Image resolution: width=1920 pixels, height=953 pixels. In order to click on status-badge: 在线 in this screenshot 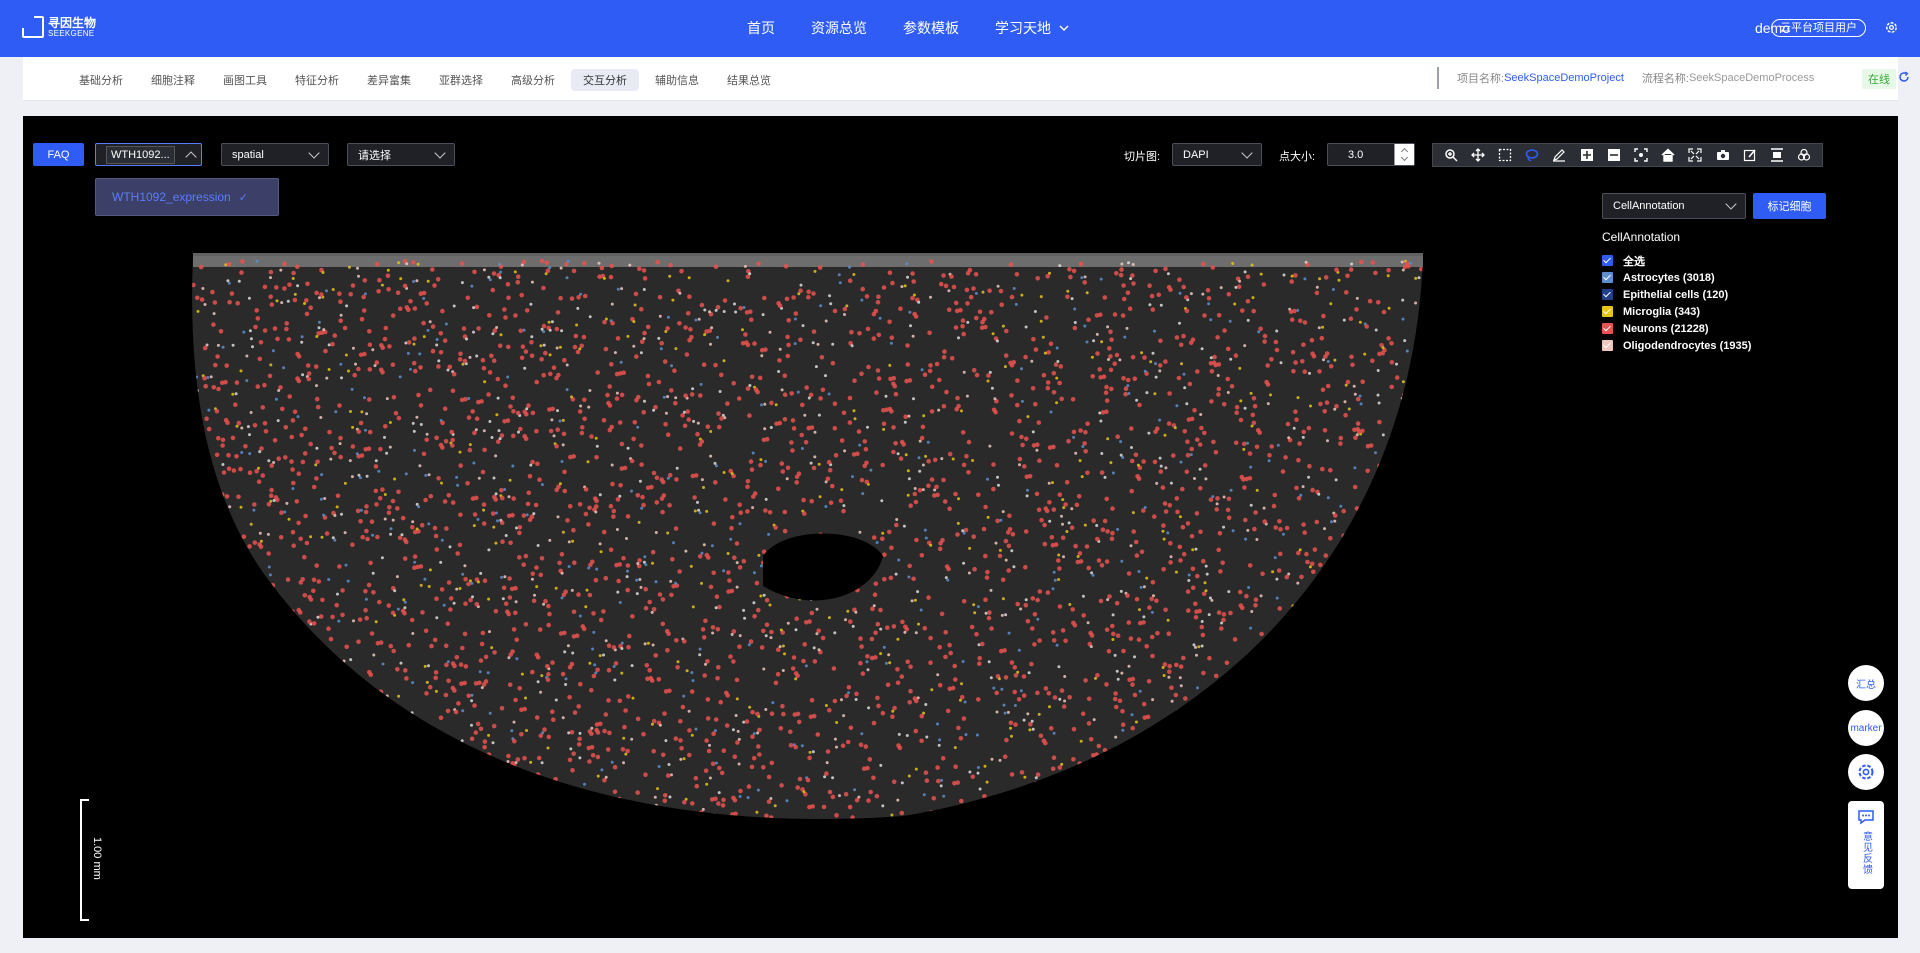, I will do `click(1879, 79)`.